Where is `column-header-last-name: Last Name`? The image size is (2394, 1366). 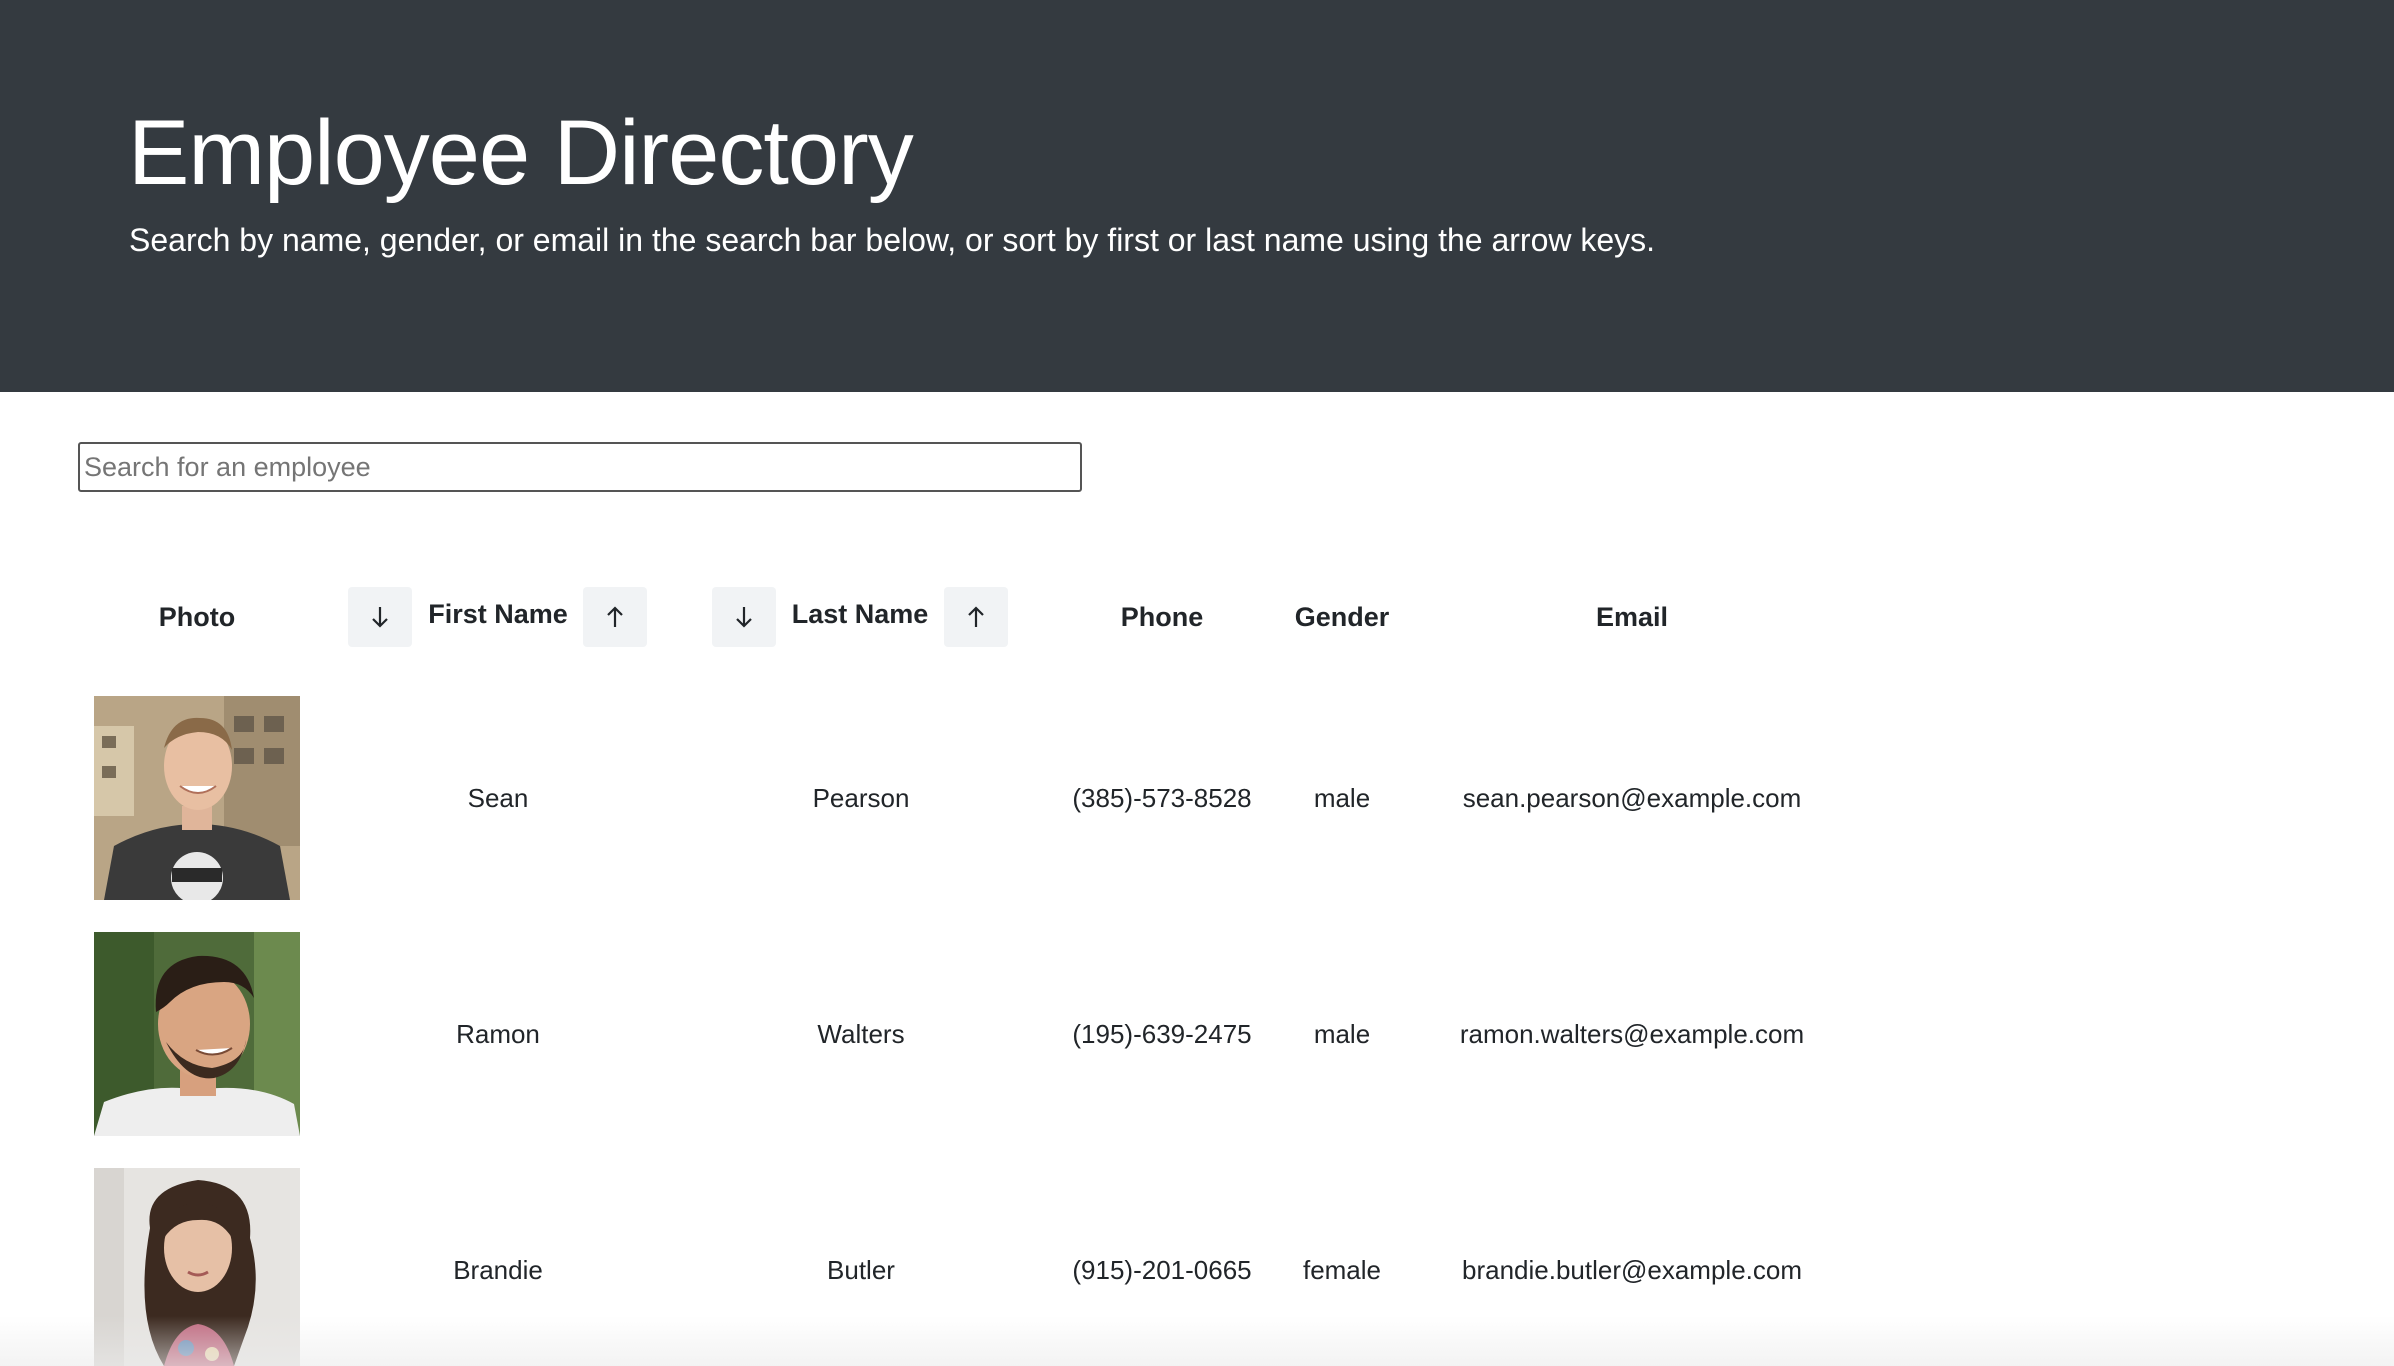 column-header-last-name: Last Name is located at coordinates (860, 614).